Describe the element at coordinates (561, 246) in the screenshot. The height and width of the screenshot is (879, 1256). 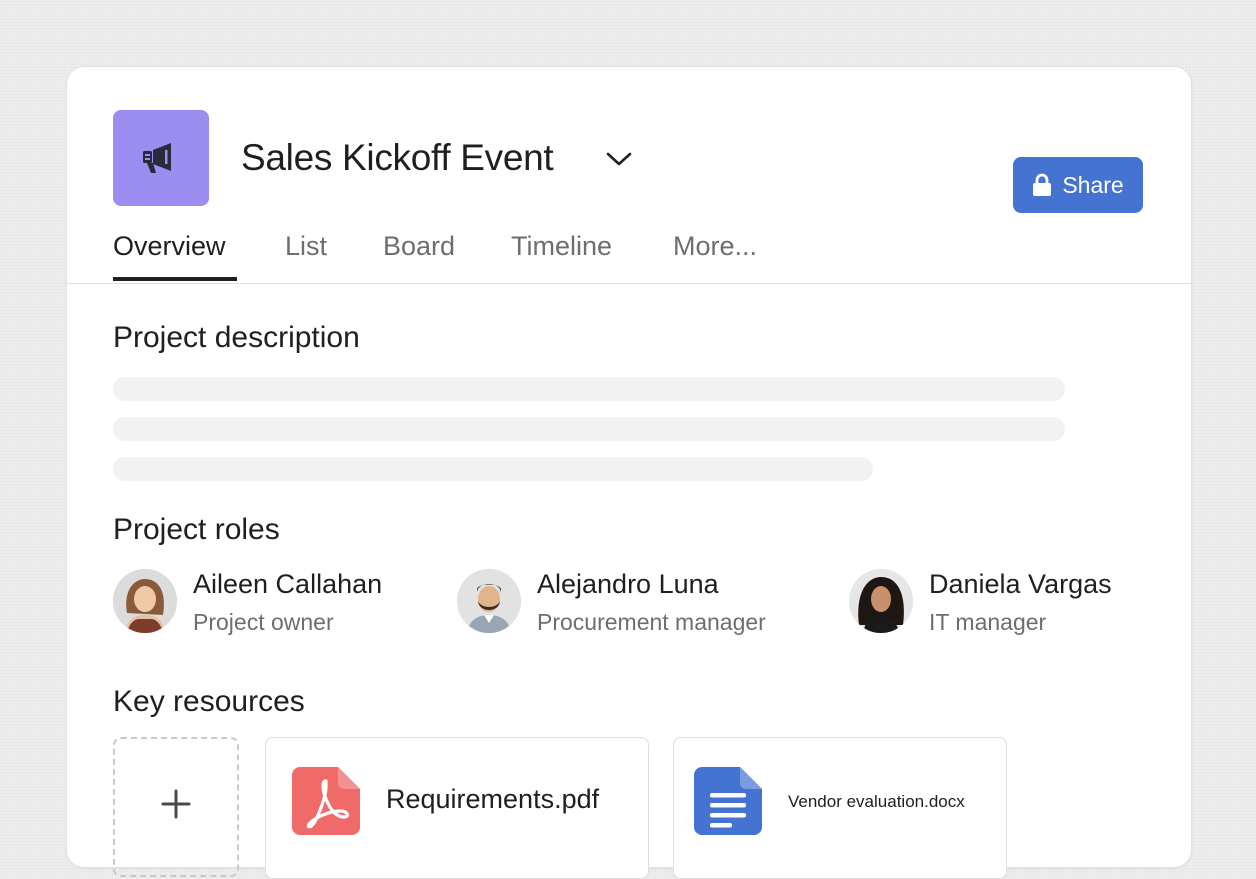
I see `tab-timeline: Timeline` at that location.